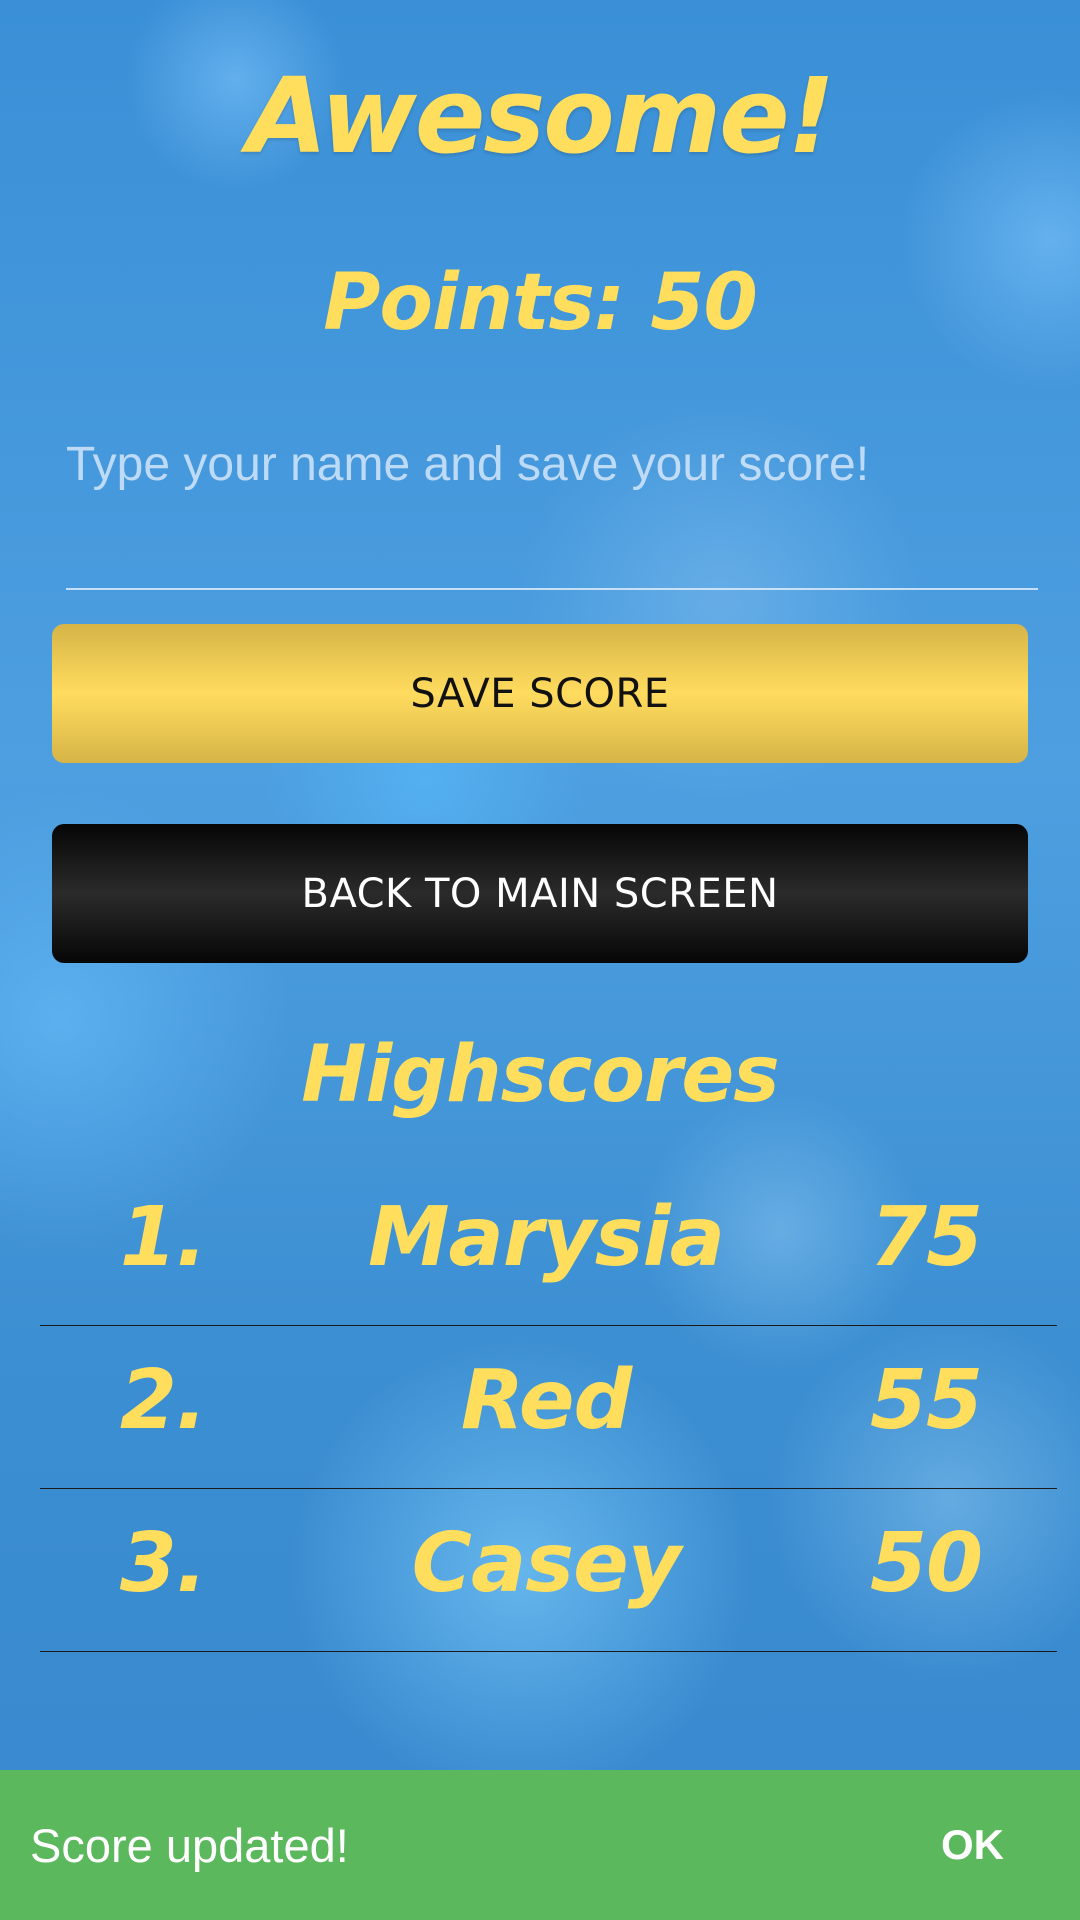 This screenshot has width=1080, height=1920. Describe the element at coordinates (972, 1845) in the screenshot. I see `snackbar-ok-button: OK` at that location.